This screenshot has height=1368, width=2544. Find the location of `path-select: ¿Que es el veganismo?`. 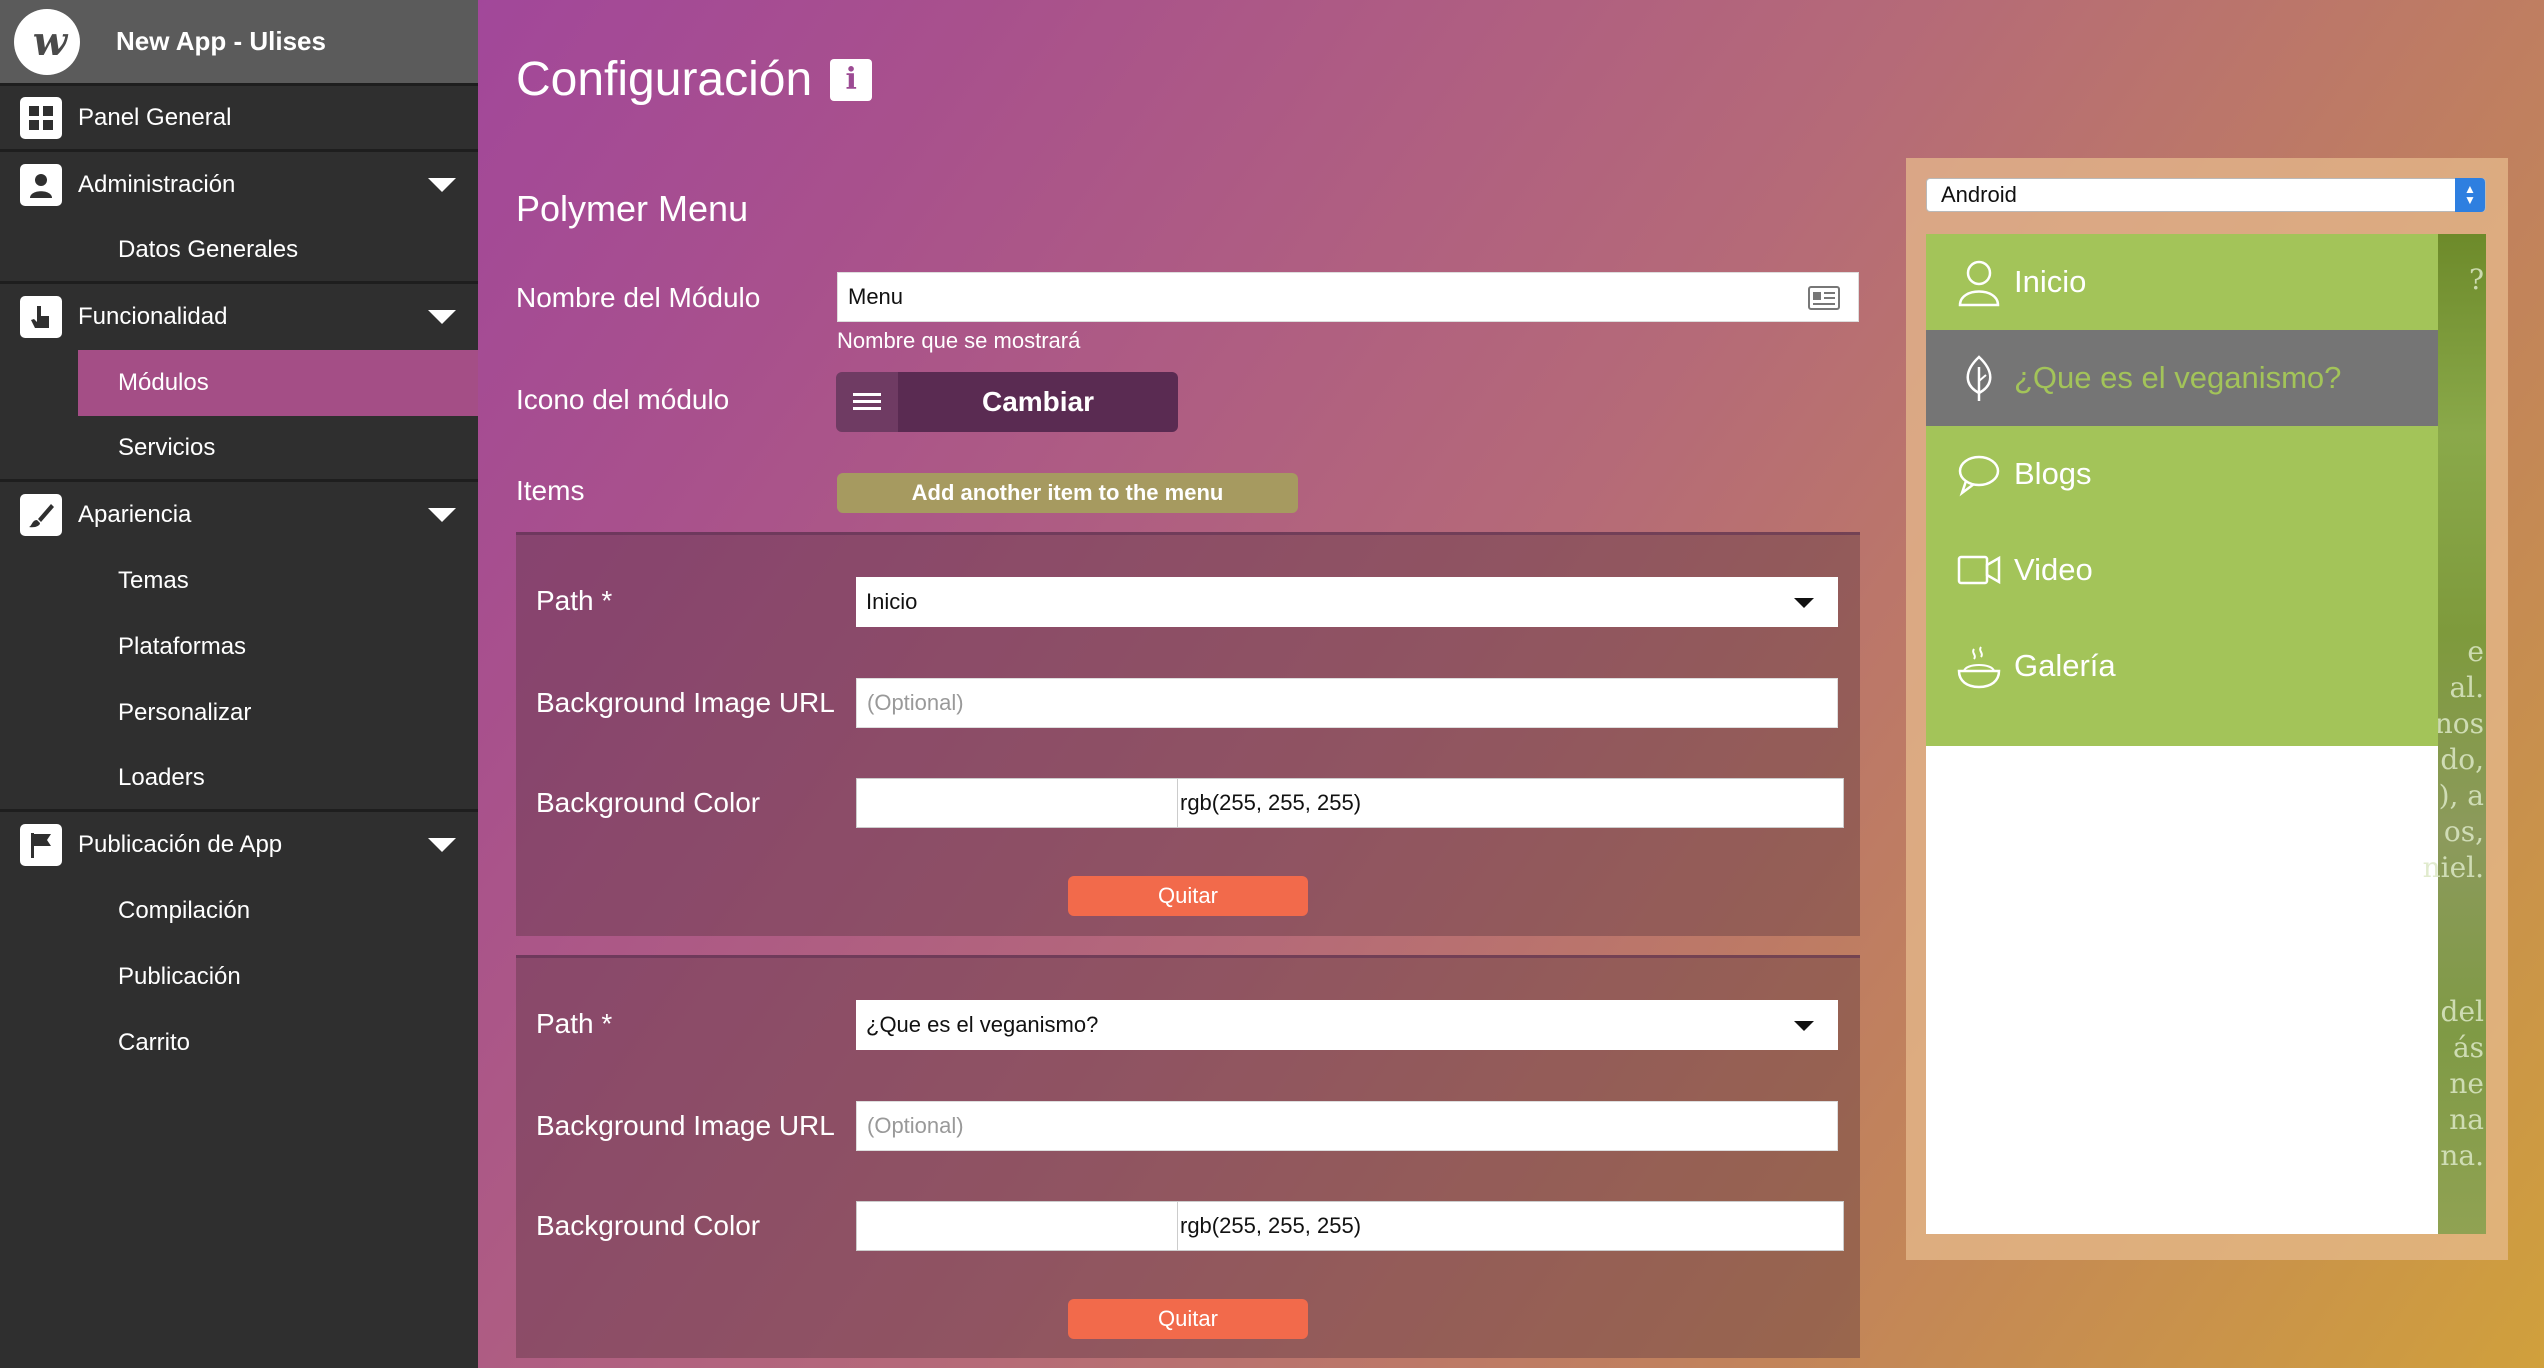

path-select: ¿Que es el veganismo? is located at coordinates (1347, 1025).